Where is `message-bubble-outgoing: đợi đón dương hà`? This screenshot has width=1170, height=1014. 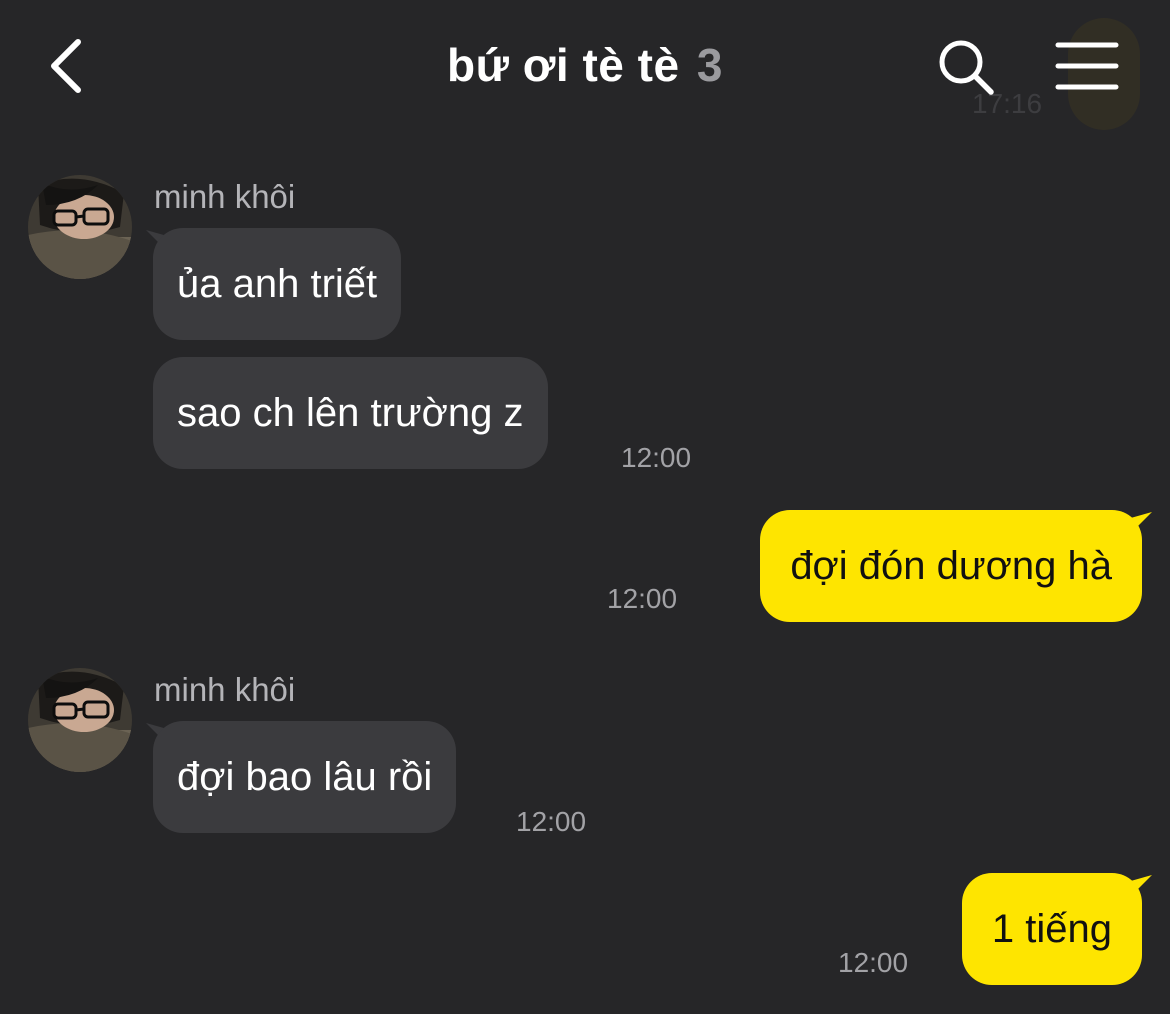 message-bubble-outgoing: đợi đón dương hà is located at coordinates (951, 566).